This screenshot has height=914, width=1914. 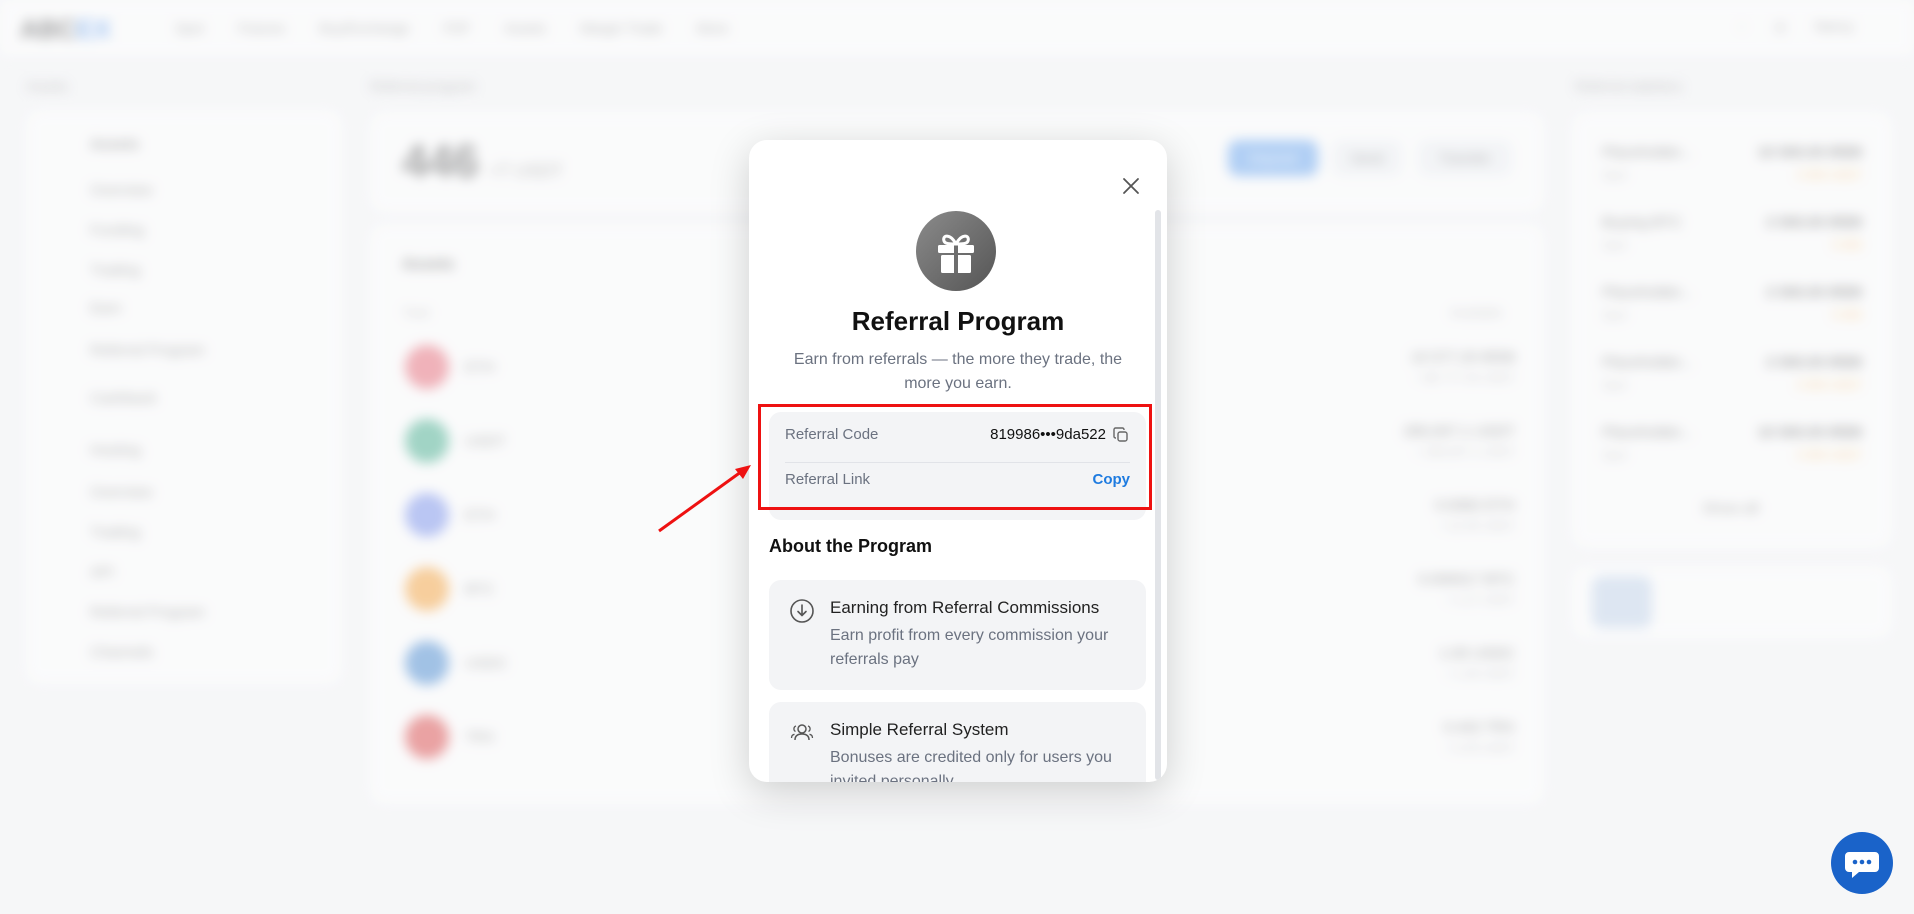 I want to click on highlight-box, so click(x=955, y=457).